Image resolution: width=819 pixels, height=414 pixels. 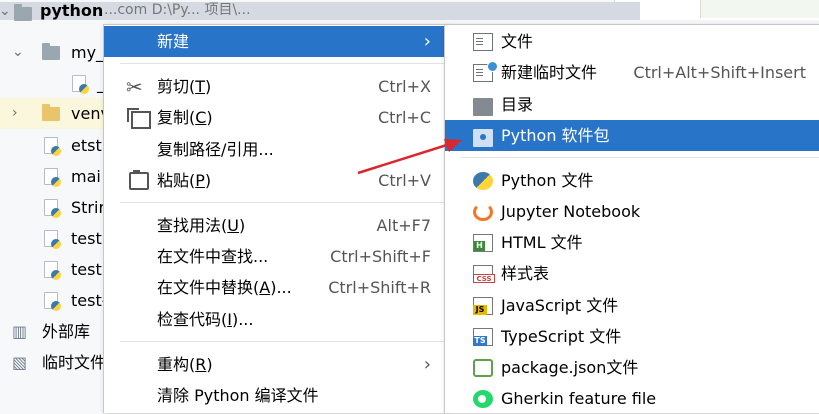 What do you see at coordinates (139, 118) in the screenshot?
I see `copy-icon` at bounding box center [139, 118].